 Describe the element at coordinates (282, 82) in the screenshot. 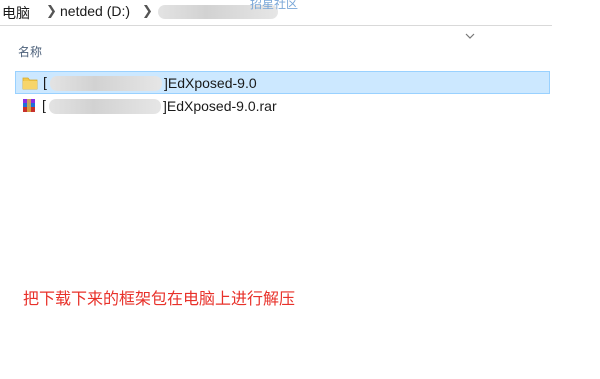

I see `list-item-folder: [ ]EdXposed-9.0` at that location.